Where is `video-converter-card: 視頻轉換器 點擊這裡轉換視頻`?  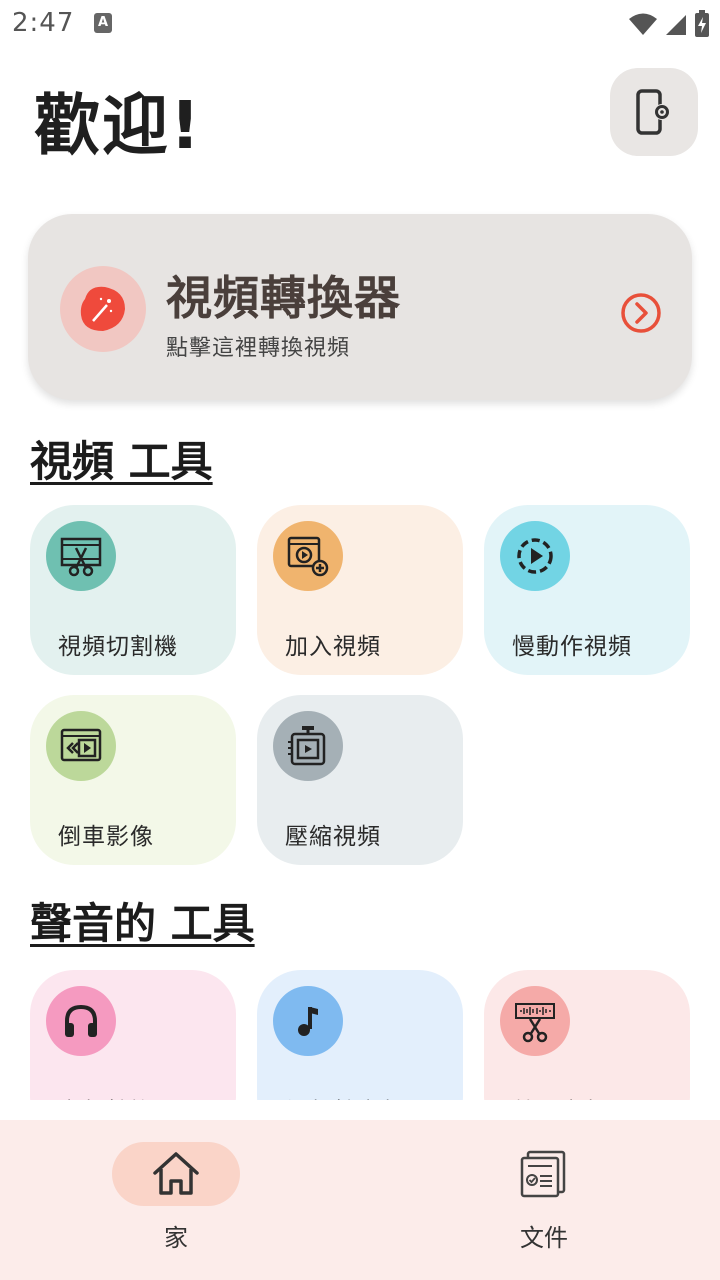 video-converter-card: 視頻轉換器 點擊這裡轉換視頻 is located at coordinates (360, 307).